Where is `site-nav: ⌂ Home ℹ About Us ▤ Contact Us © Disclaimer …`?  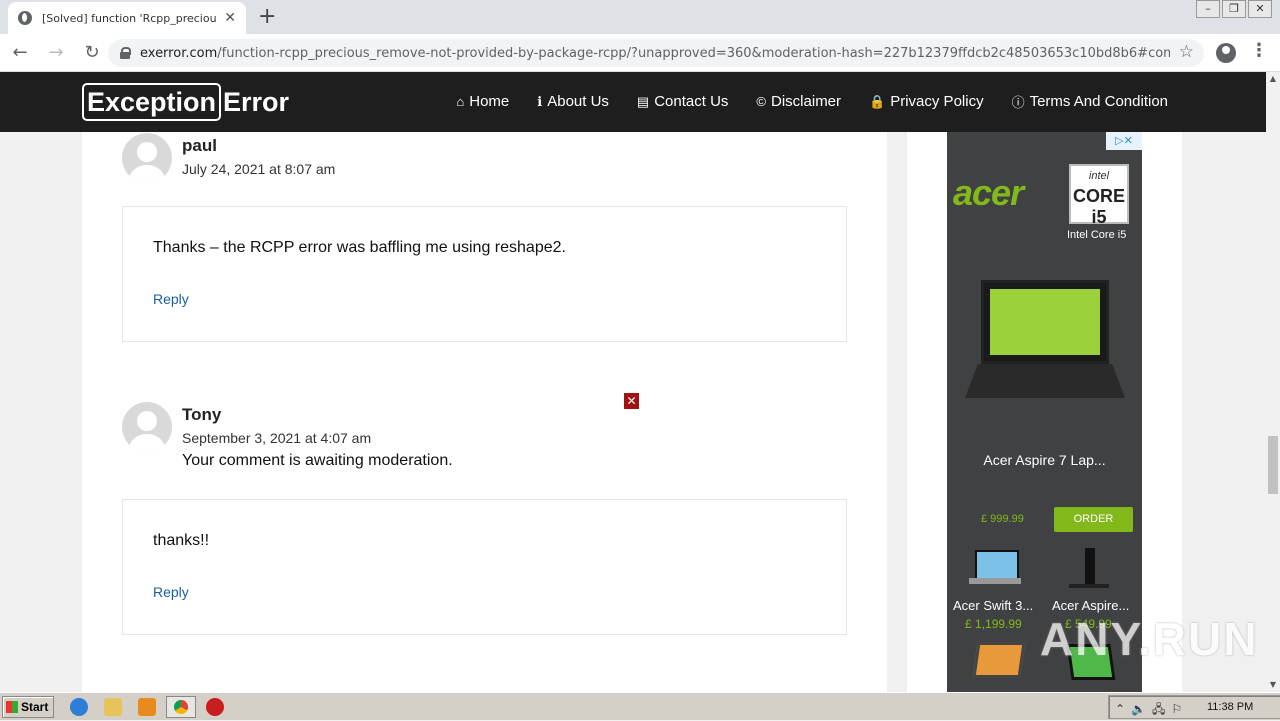
site-nav: ⌂ Home ℹ About Us ▤ Contact Us © Disclaimer … is located at coordinates (798, 101).